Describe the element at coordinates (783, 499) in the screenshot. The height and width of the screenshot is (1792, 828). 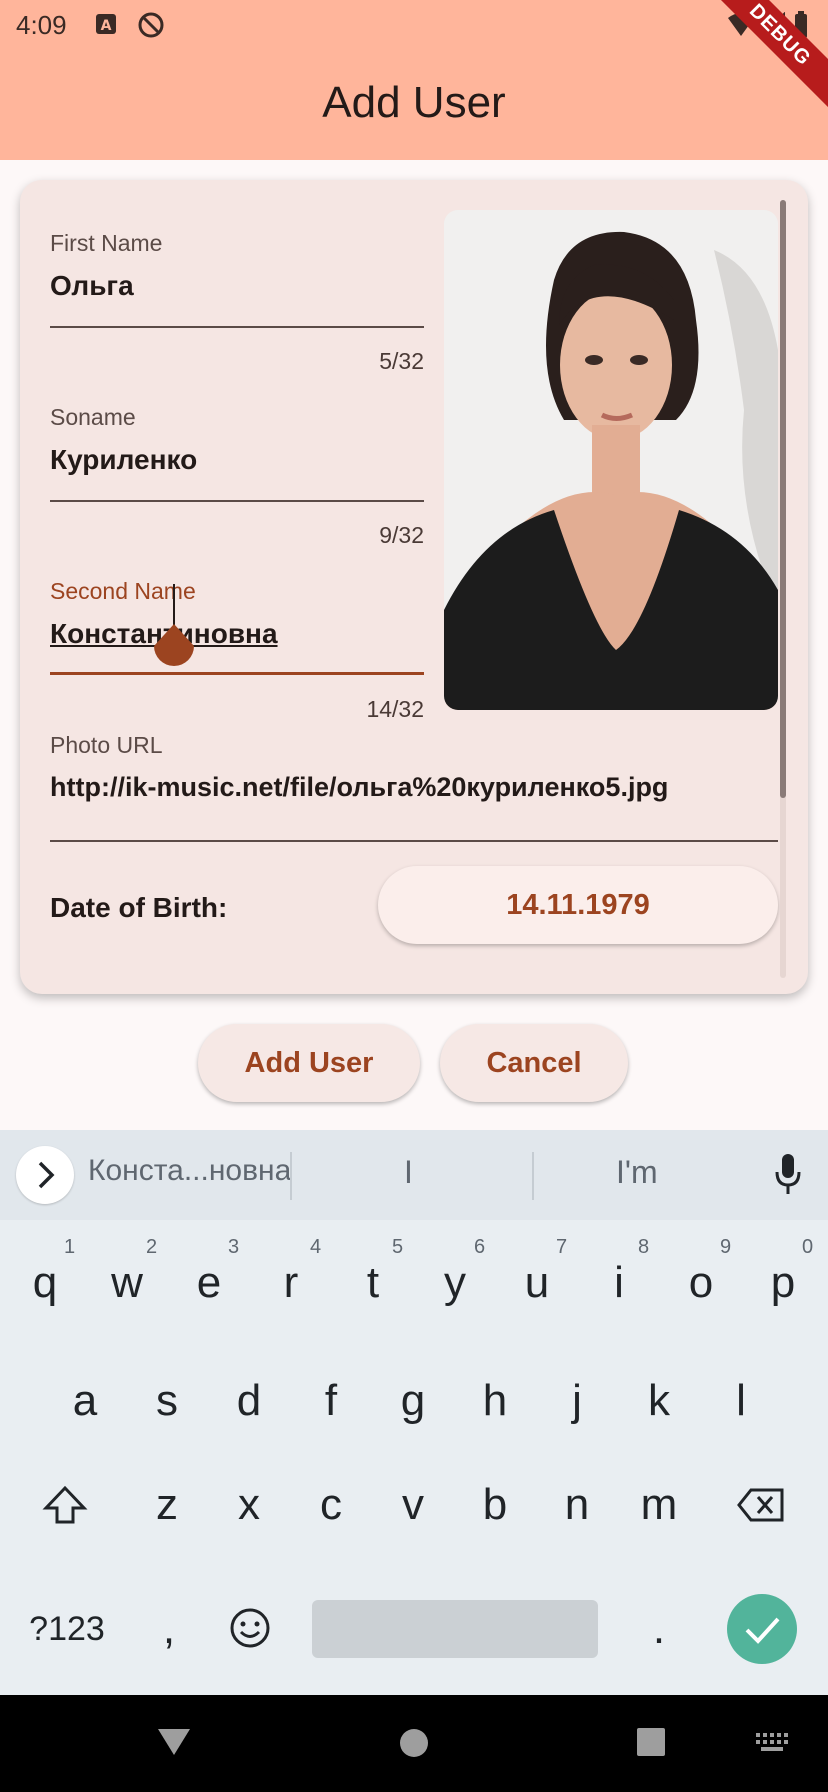
I see `scrollbar-thumb` at that location.